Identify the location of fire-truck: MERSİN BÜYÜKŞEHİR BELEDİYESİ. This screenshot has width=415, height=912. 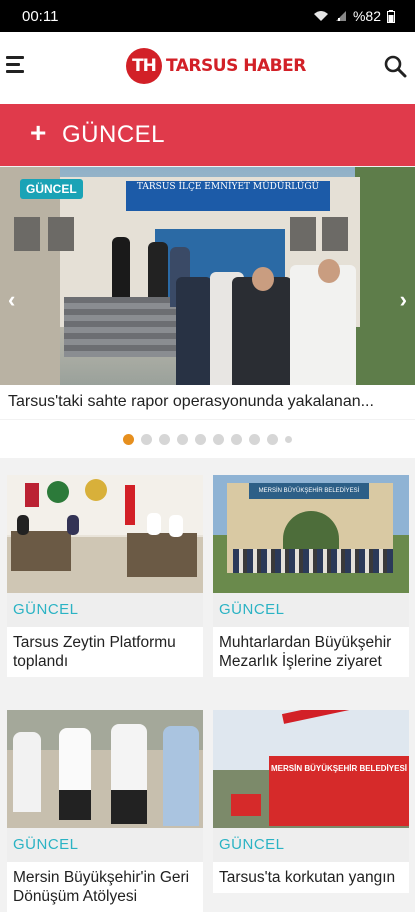
(339, 791).